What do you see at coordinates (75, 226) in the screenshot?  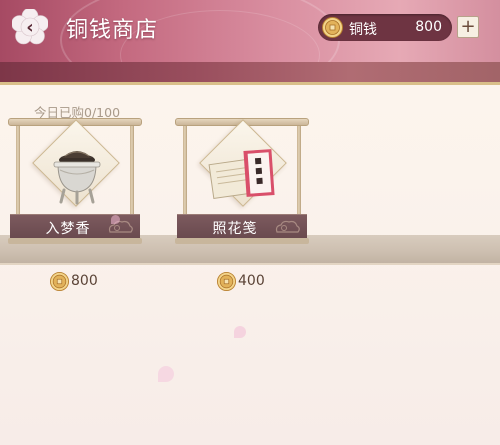 I see `item-label-bar: 入梦香` at bounding box center [75, 226].